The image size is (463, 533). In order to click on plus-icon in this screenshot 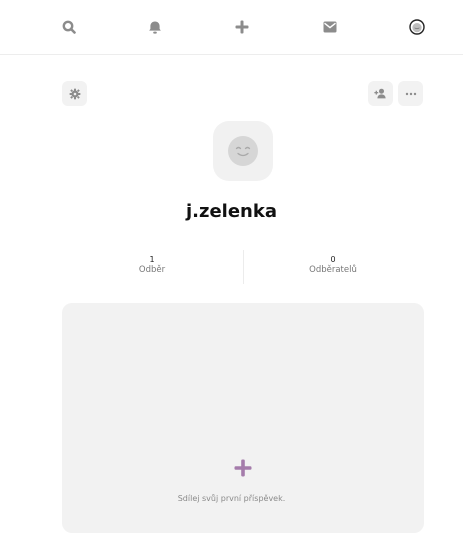, I will do `click(242, 27)`.